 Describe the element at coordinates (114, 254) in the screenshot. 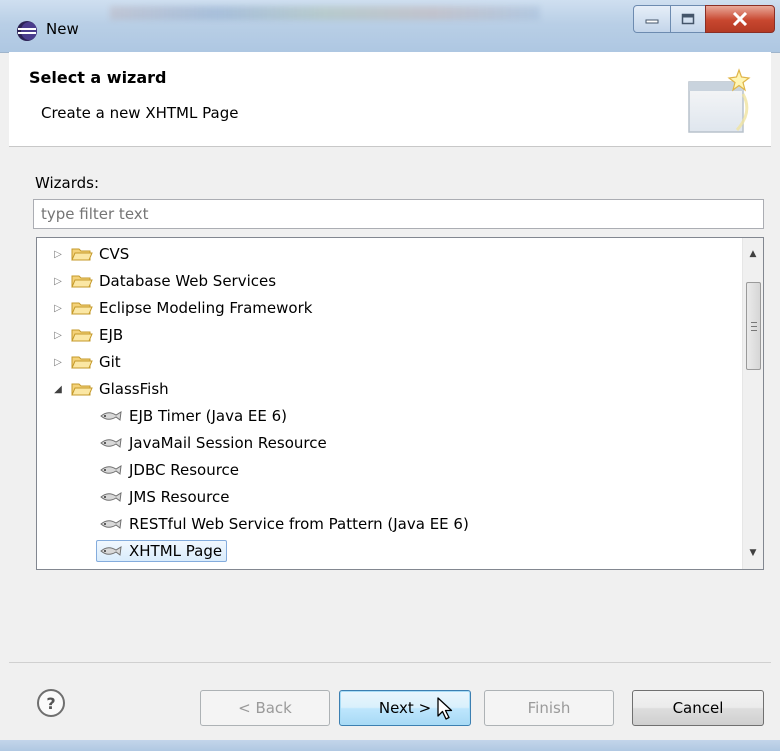

I see `tree-item-label: CVS` at that location.